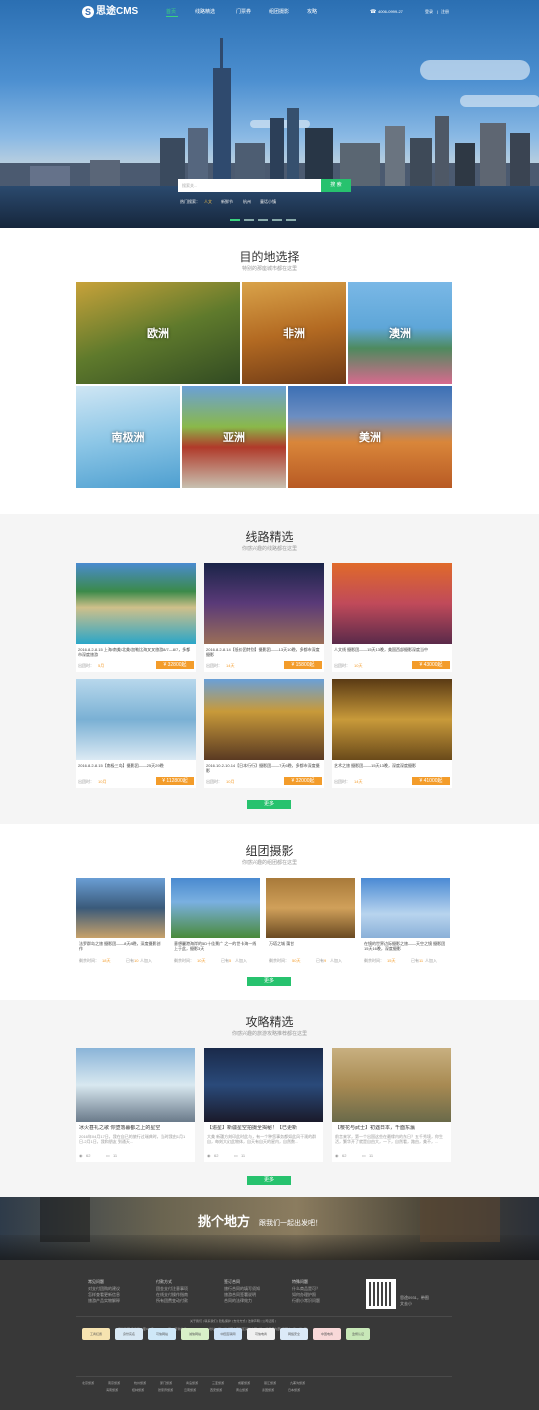 The height and width of the screenshot is (1410, 539). I want to click on guide-title: 冰火甚礼之歌 你堕落暮都之上的星空, so click(136, 1128).